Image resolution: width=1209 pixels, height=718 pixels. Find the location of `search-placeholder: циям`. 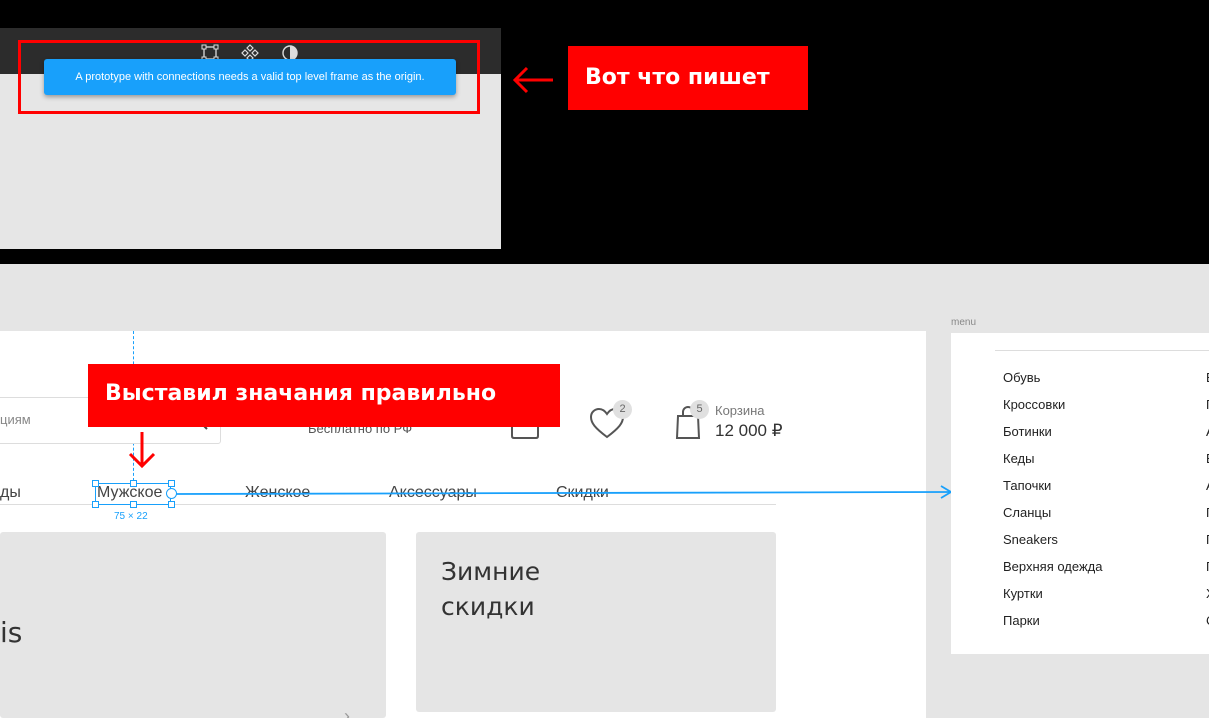

search-placeholder: циям is located at coordinates (15, 419).